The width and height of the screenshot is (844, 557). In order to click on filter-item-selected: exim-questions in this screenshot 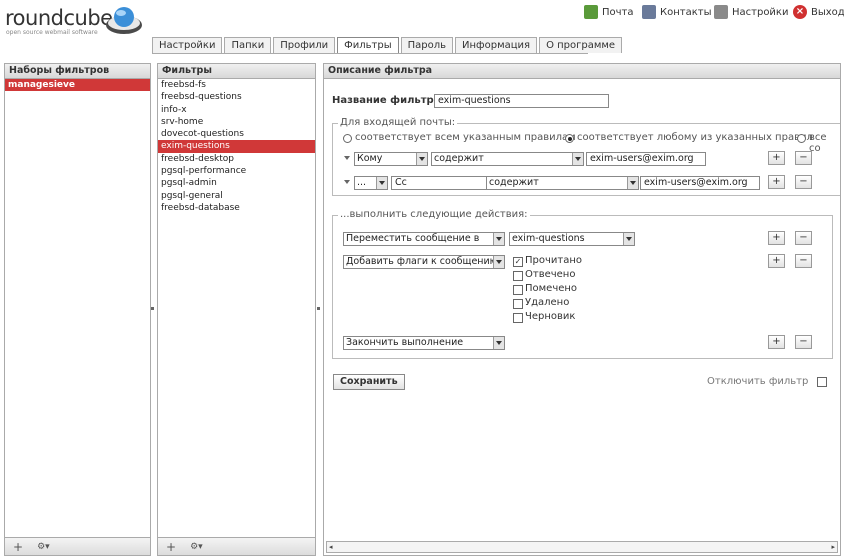, I will do `click(236, 146)`.